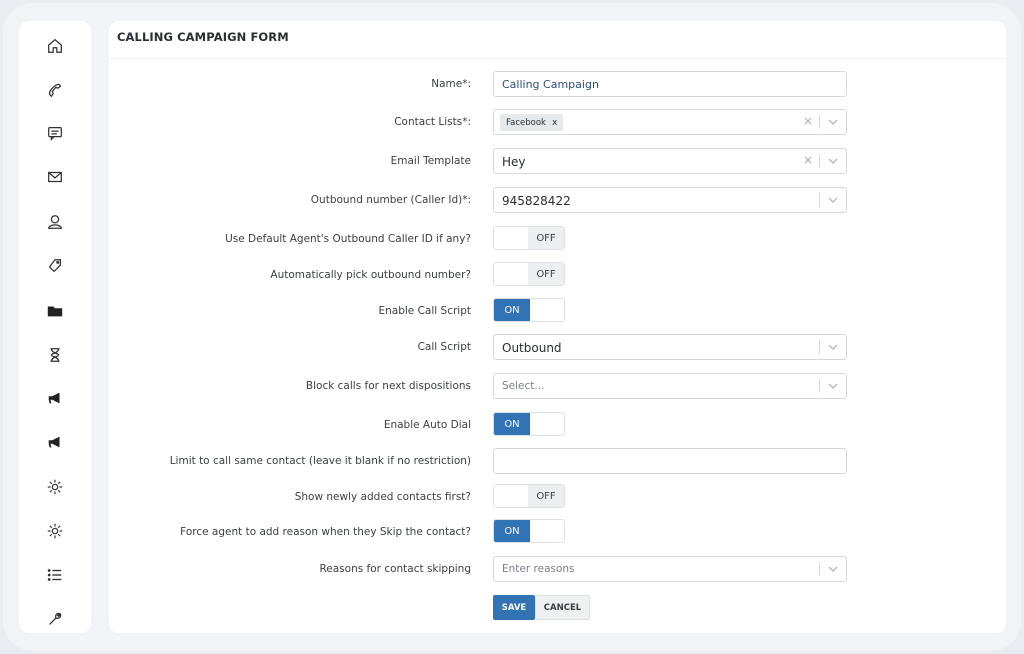  What do you see at coordinates (670, 161) in the screenshot?
I see `email-template-select: Hey ×` at bounding box center [670, 161].